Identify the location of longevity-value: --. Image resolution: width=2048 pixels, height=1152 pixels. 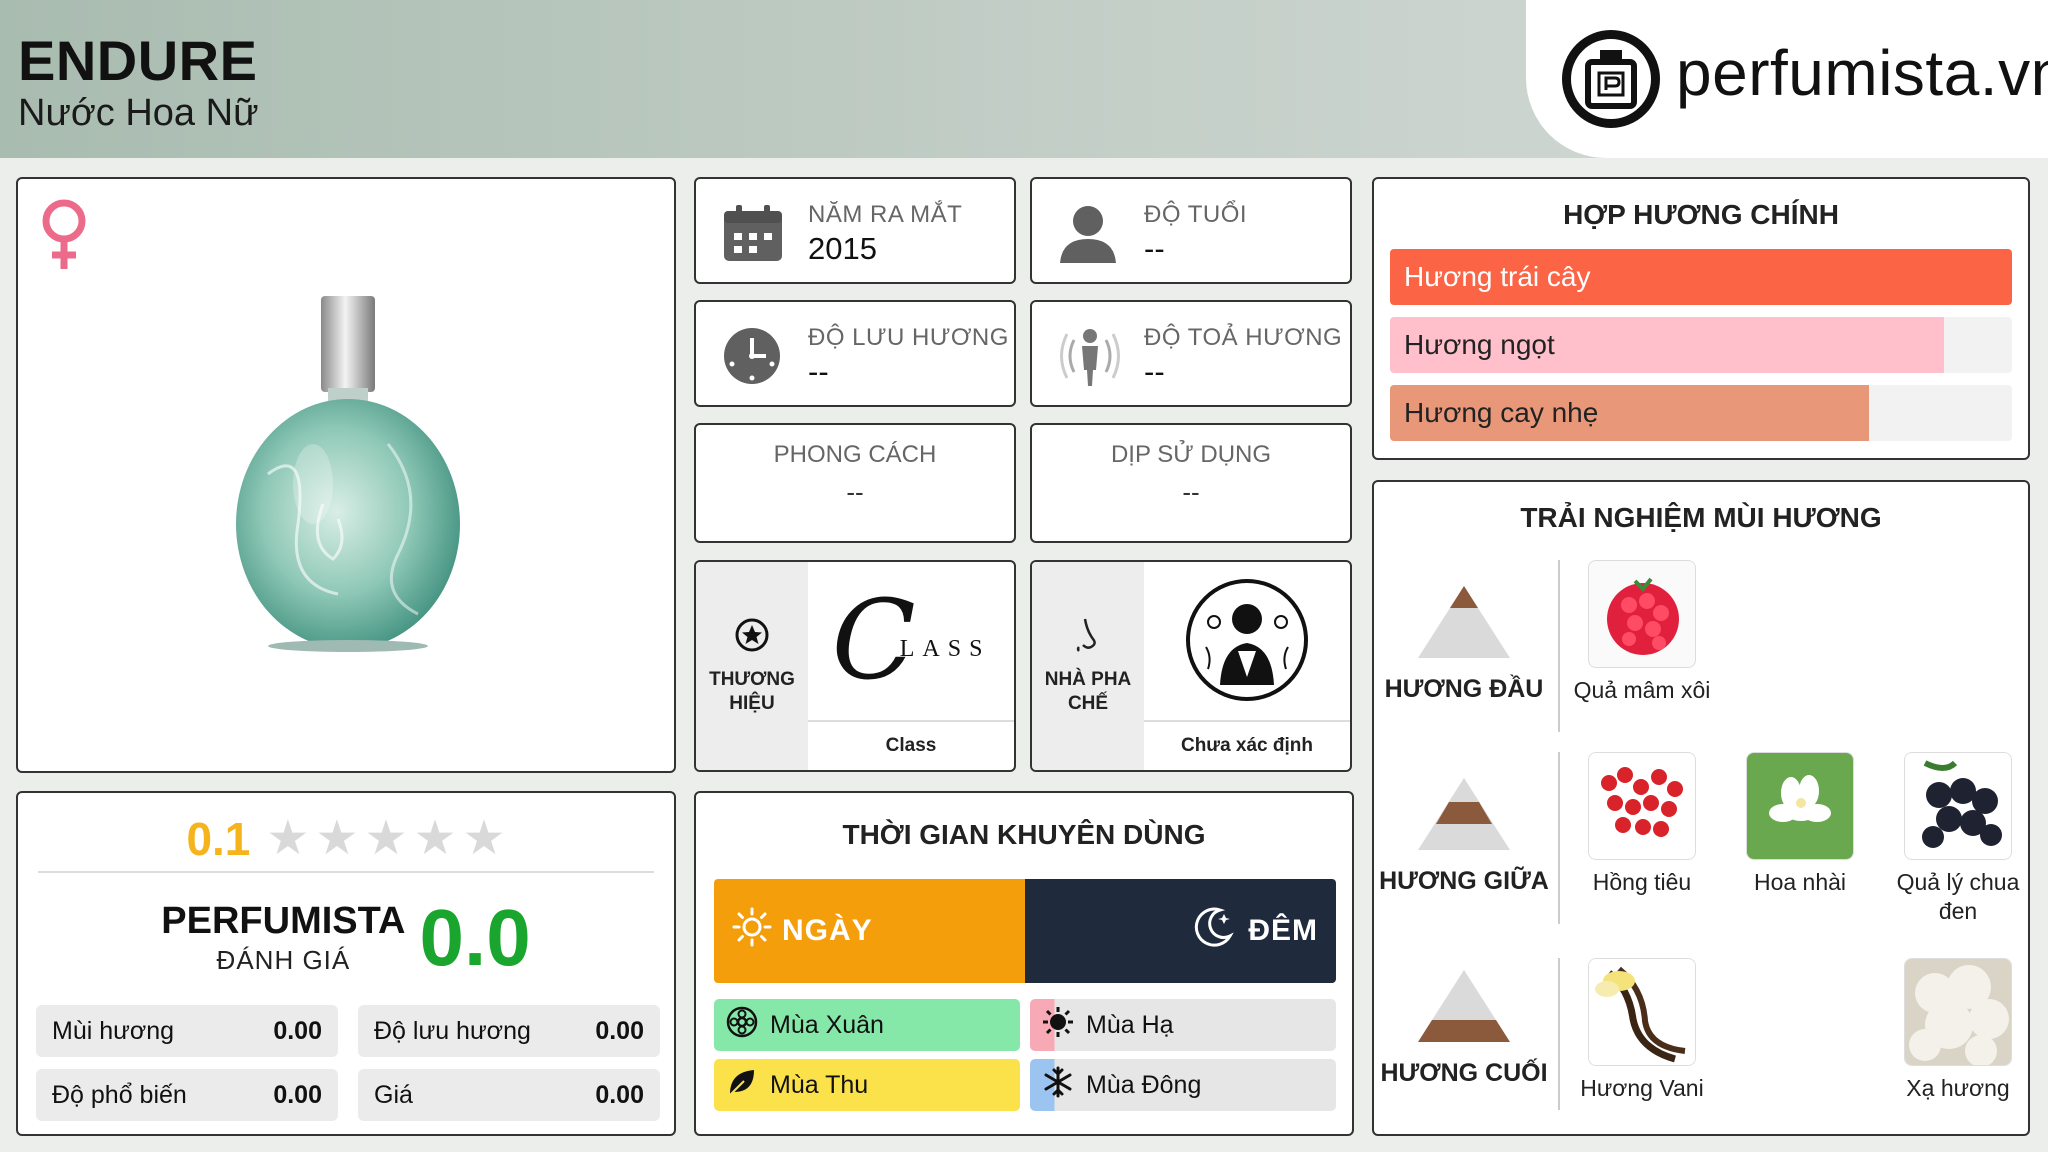
(818, 371).